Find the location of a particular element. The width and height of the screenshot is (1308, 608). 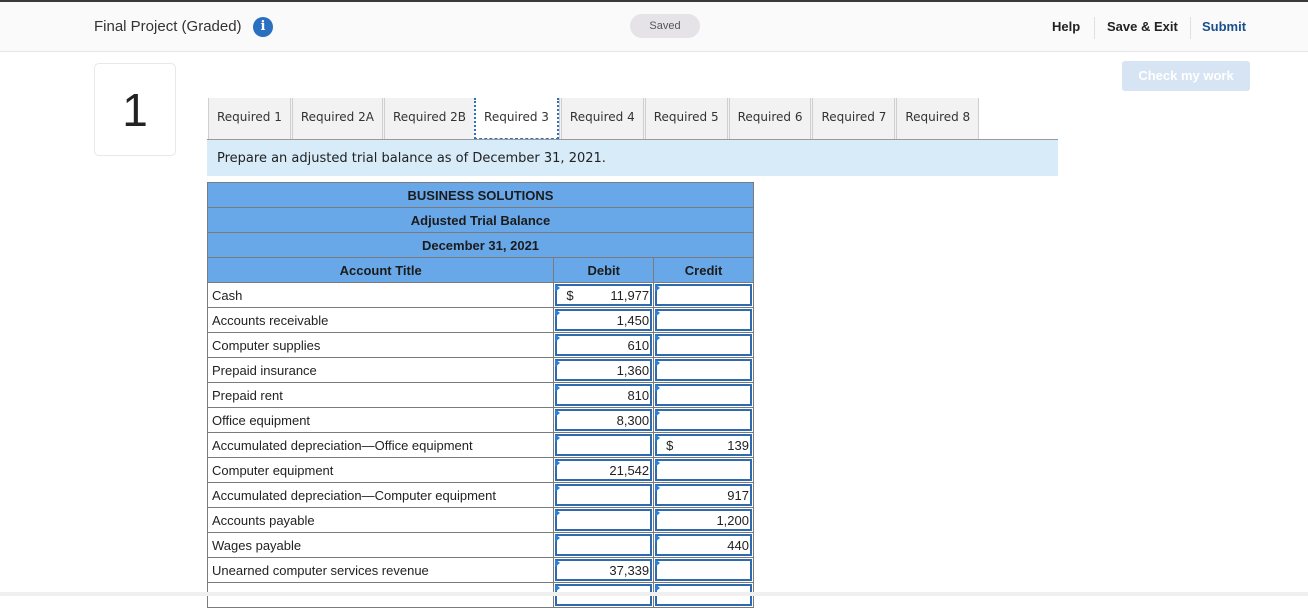

table-row: Computer equipment 21,542 is located at coordinates (480, 470).